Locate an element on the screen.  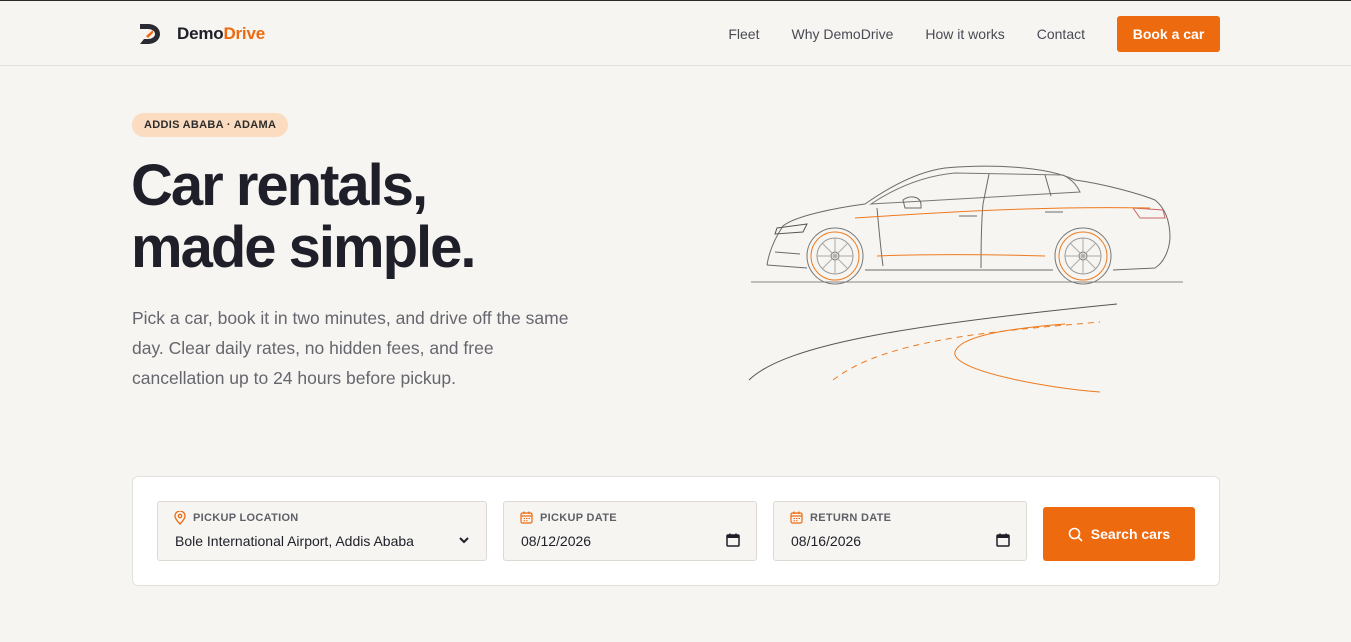
search-cars-label: Search cars is located at coordinates (1130, 534).